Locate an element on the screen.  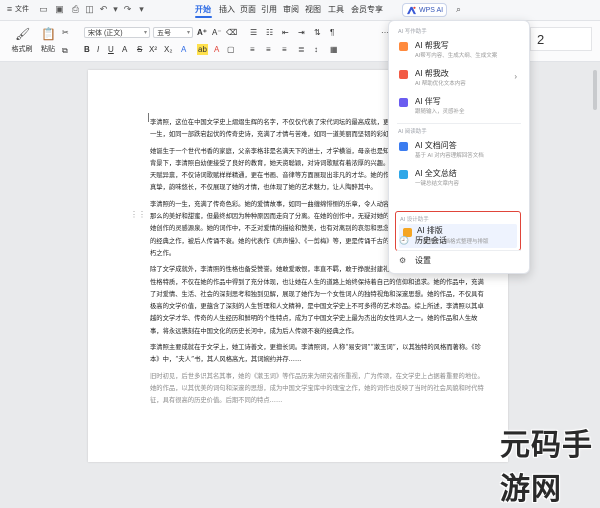
ai-summary-title: AI 全文总结 is located at coordinates (436, 173).